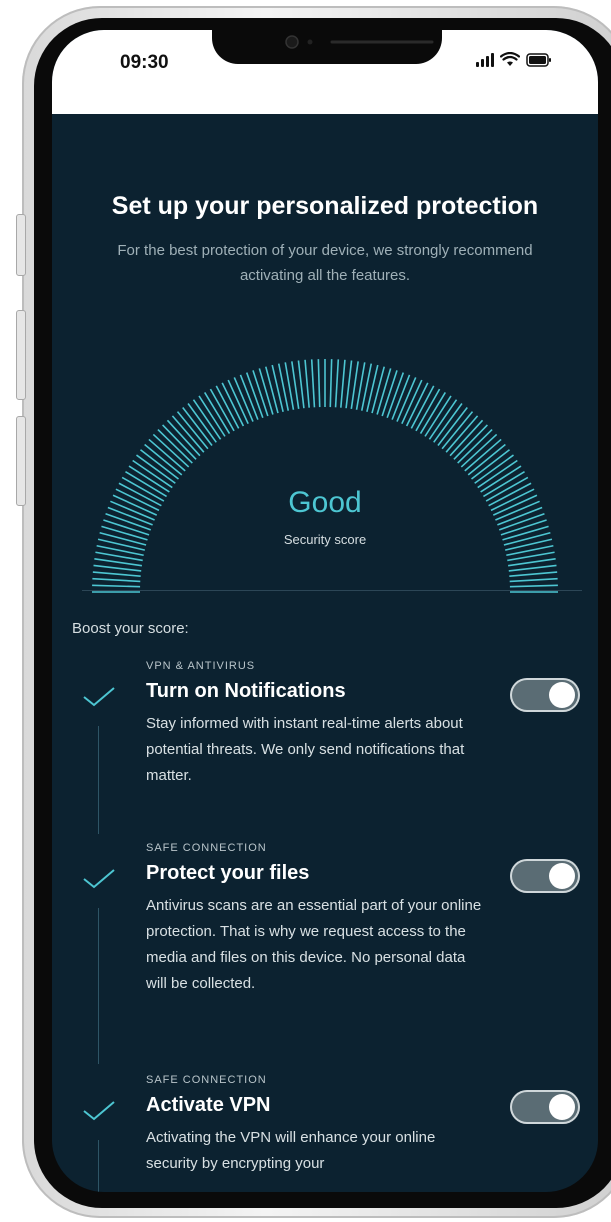 This screenshot has height=1222, width=611. What do you see at coordinates (21, 355) in the screenshot?
I see `side-button-volume-up` at bounding box center [21, 355].